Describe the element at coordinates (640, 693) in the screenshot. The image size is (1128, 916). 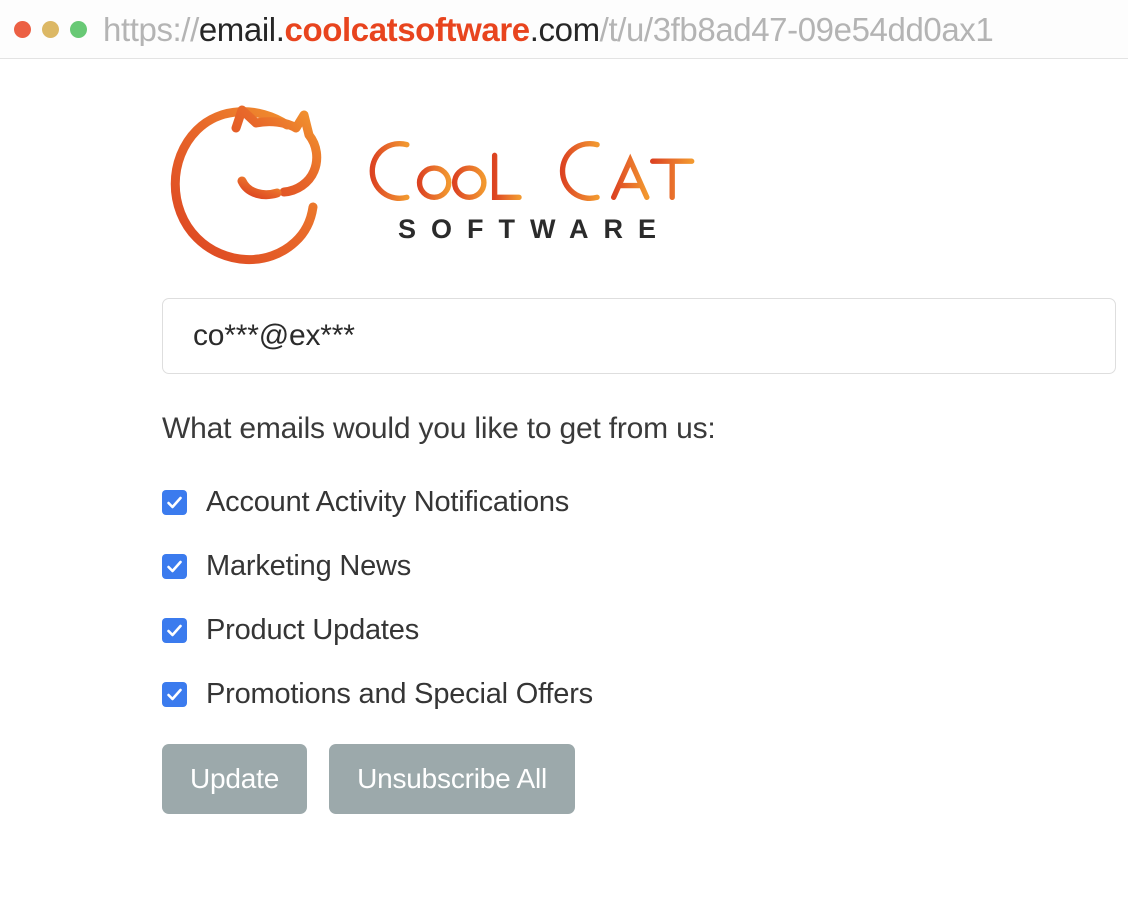
I see `option-row-promotions: Promotions and Special Offers` at that location.